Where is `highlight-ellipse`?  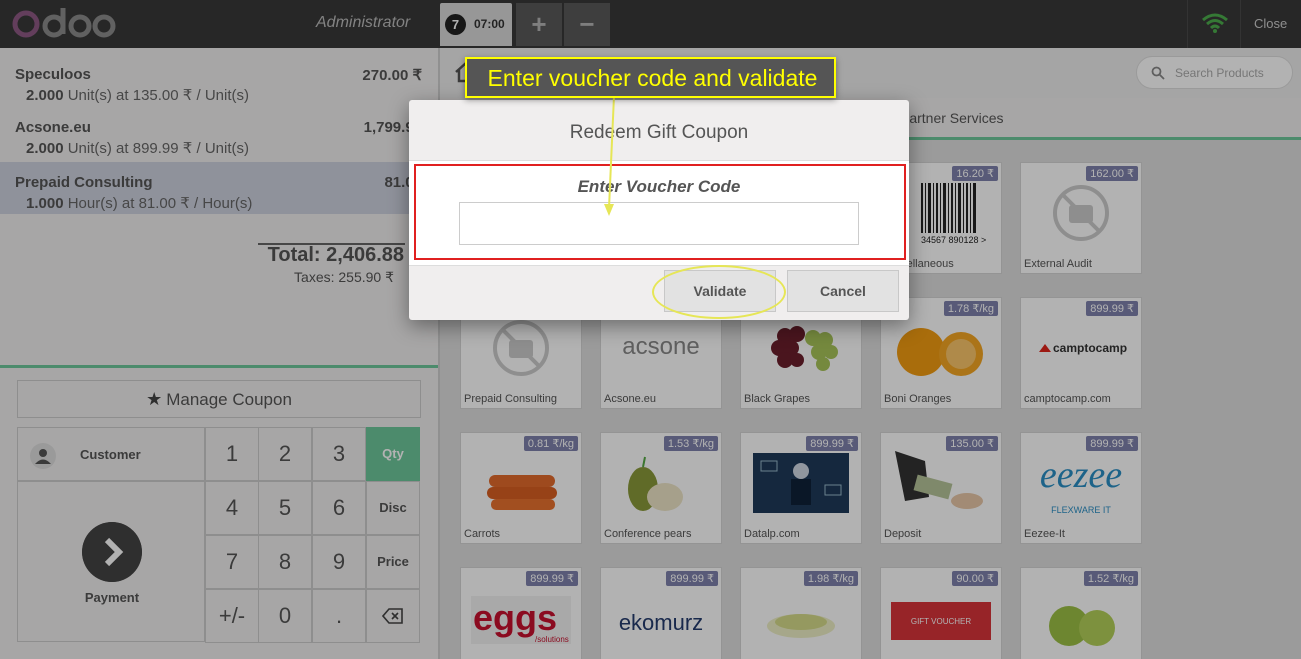
highlight-ellipse is located at coordinates (719, 292).